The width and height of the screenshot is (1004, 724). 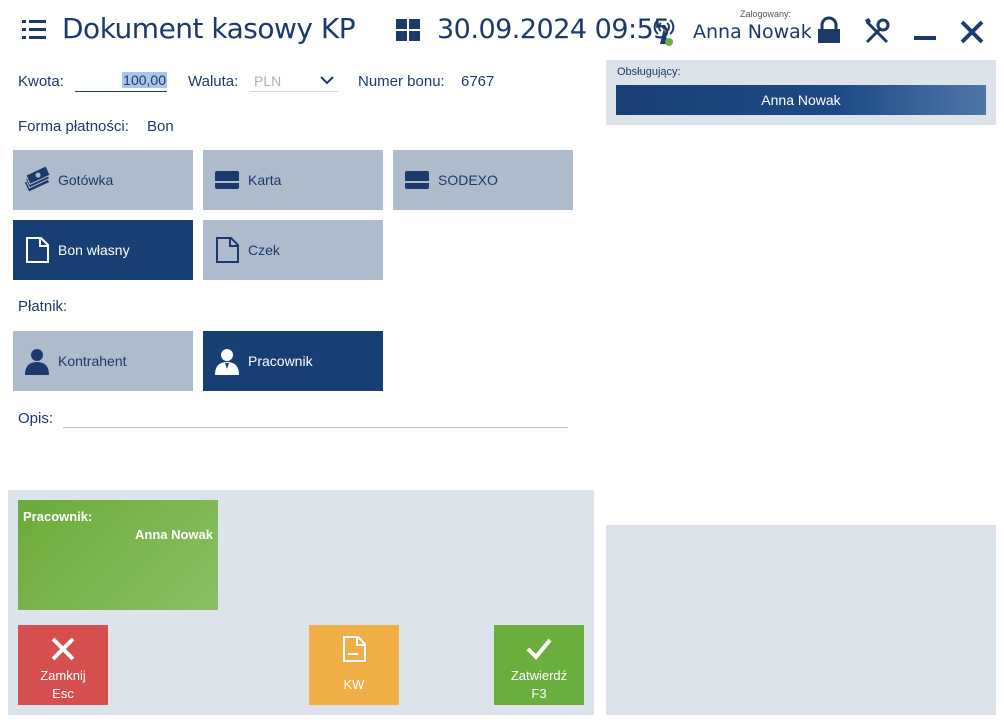 I want to click on cash-icon, so click(x=37, y=179).